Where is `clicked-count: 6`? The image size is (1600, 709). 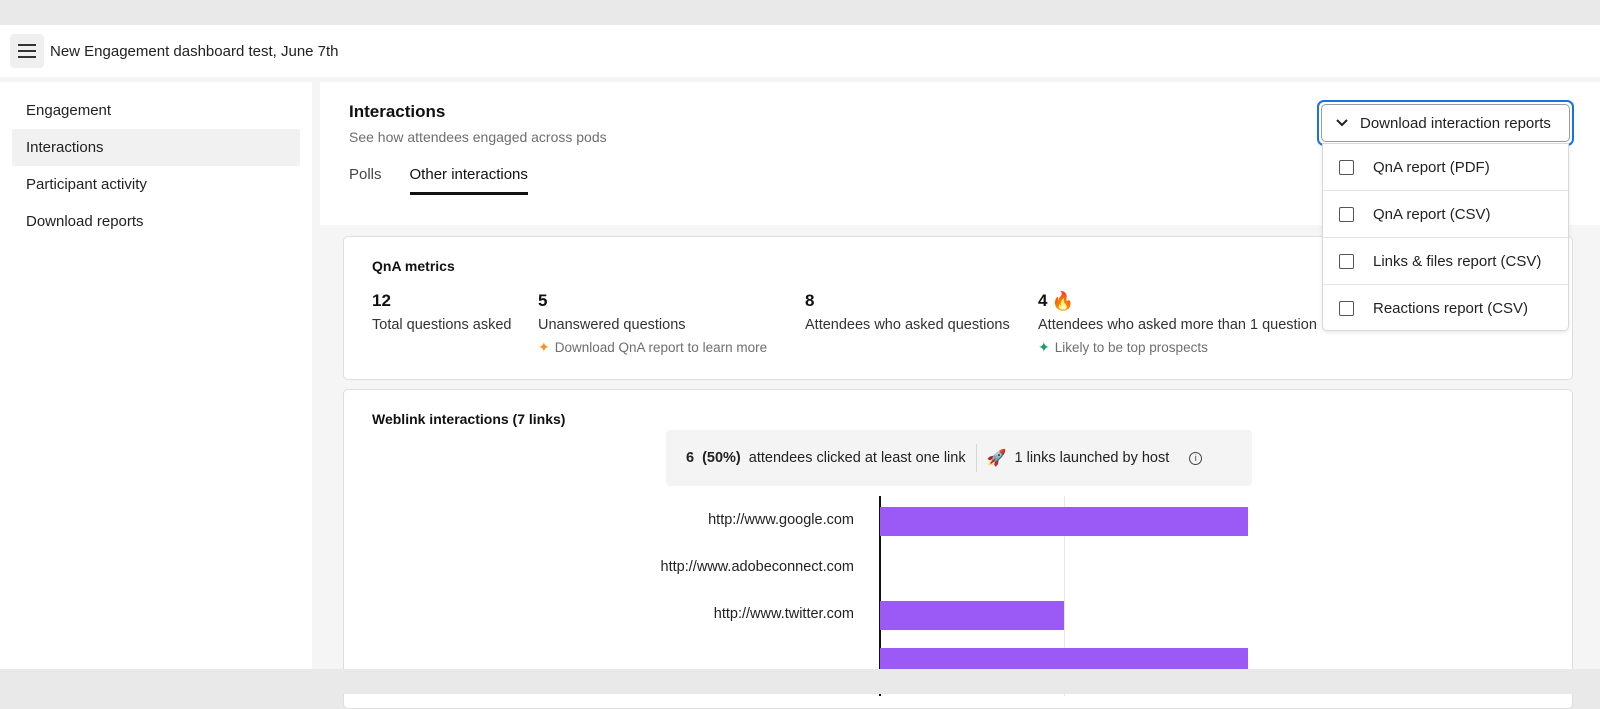 clicked-count: 6 is located at coordinates (690, 458).